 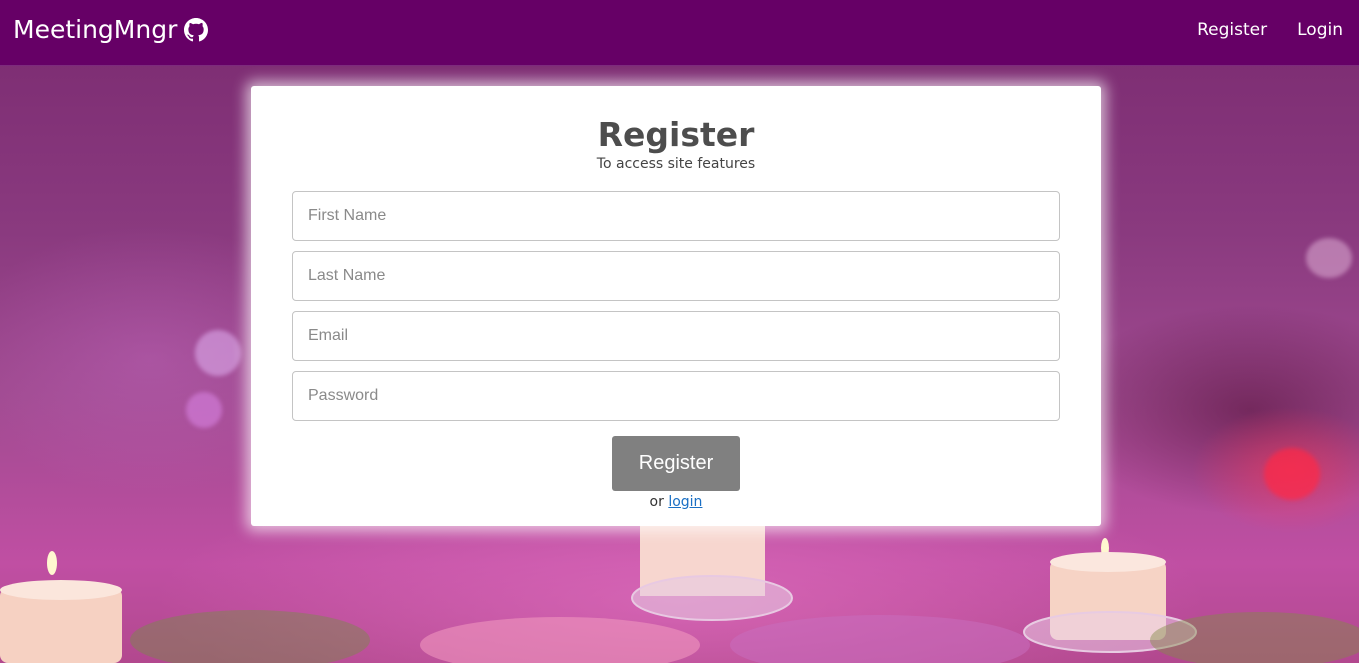 I want to click on nav-register-link: Register, so click(x=1232, y=30).